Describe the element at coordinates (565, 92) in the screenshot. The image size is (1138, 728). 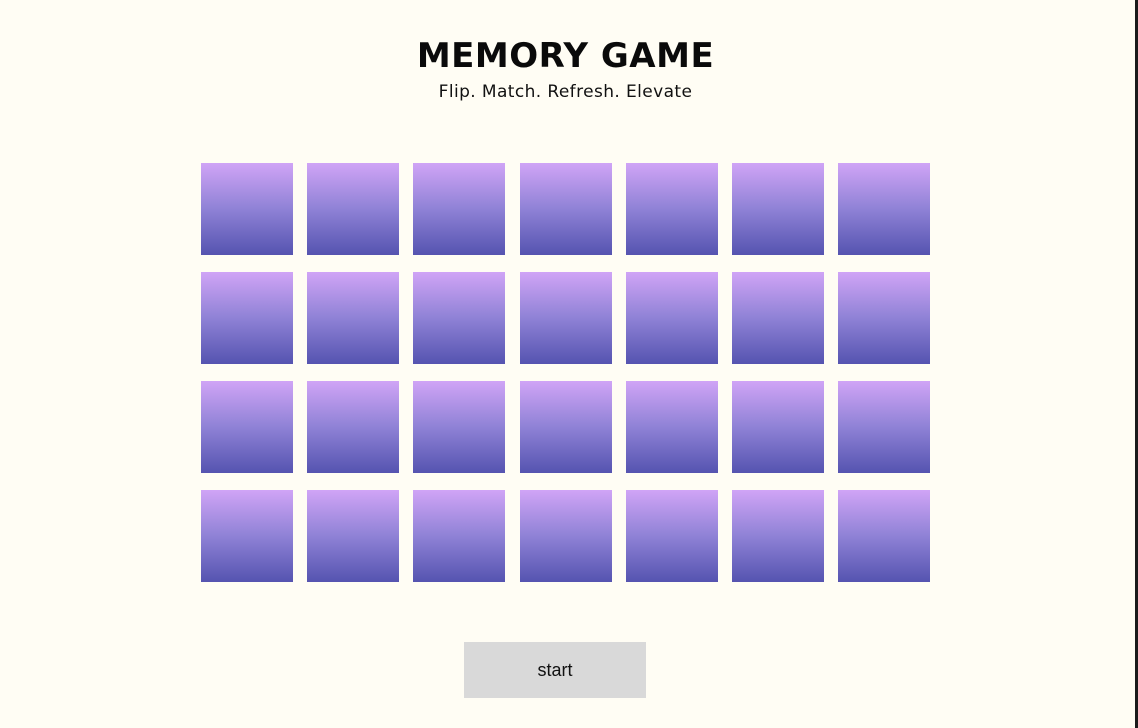
I see `game-subtitle: Flip. Match. Refresh. Elevate` at that location.